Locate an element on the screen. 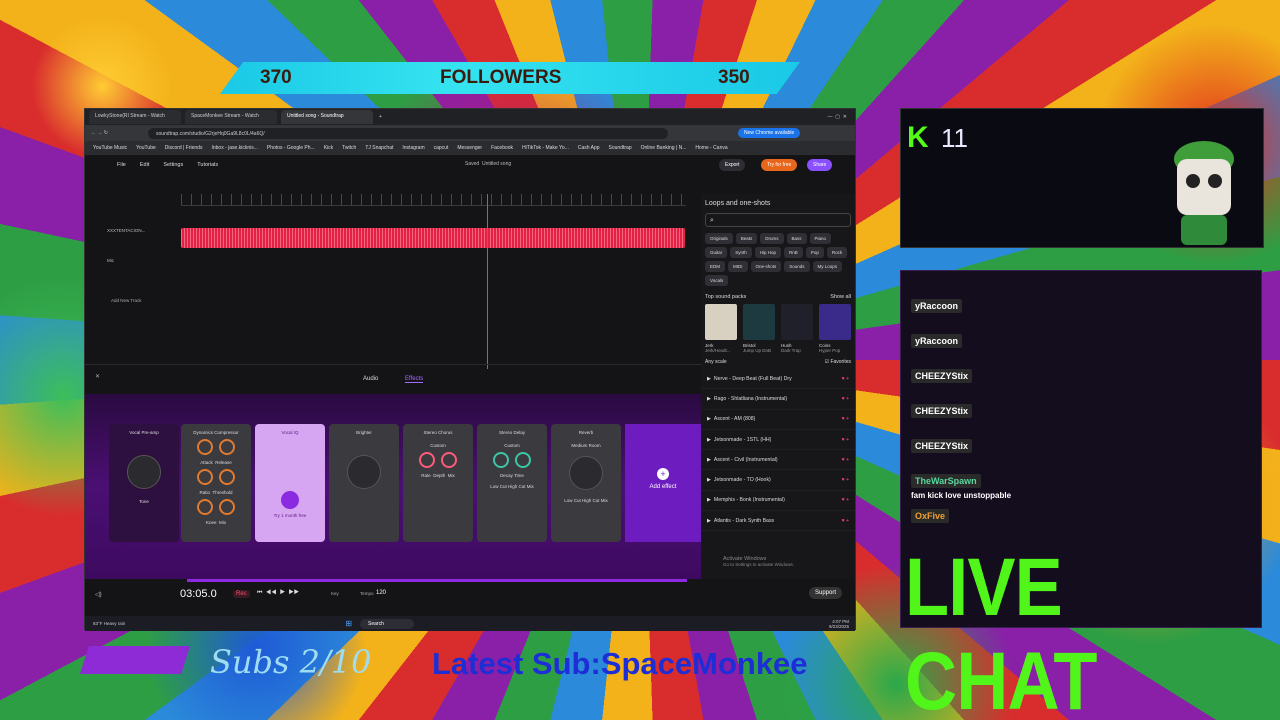 This screenshot has width=1280, height=720. chip-drums: Drums is located at coordinates (772, 238).